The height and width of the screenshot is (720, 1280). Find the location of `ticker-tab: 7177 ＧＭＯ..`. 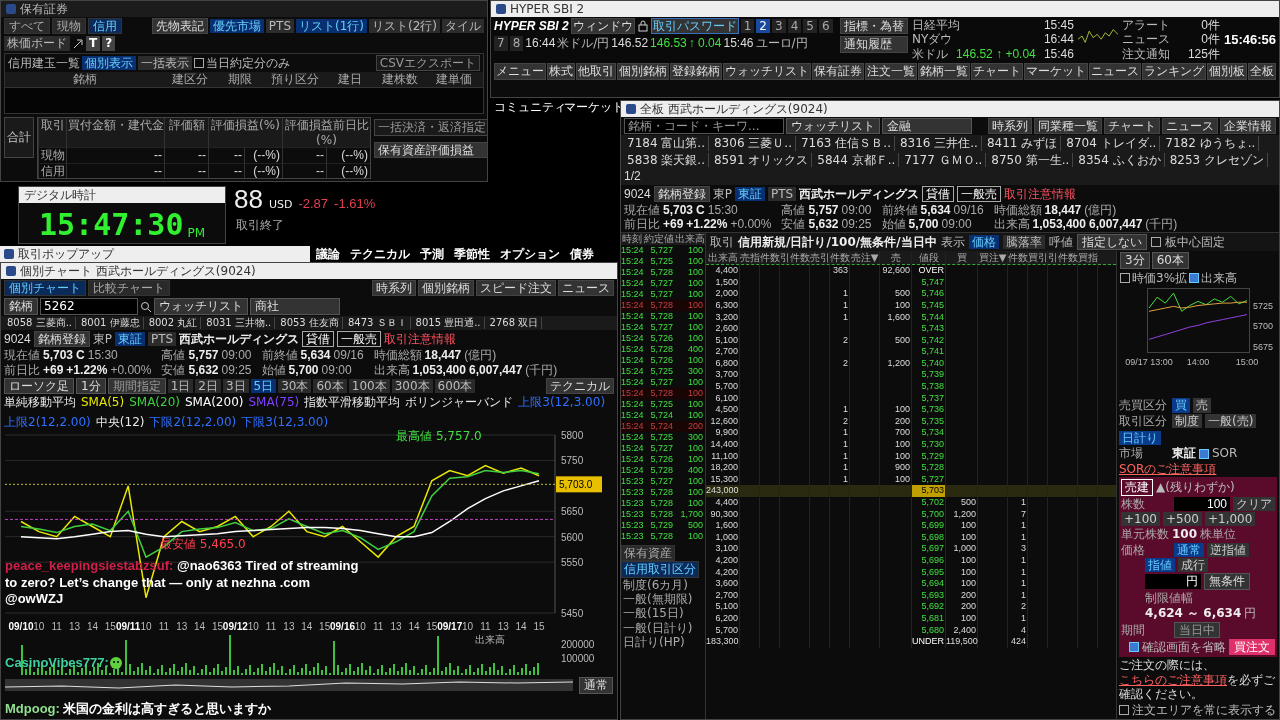

ticker-tab: 7177 ＧＭＯ.. is located at coordinates (944, 160).